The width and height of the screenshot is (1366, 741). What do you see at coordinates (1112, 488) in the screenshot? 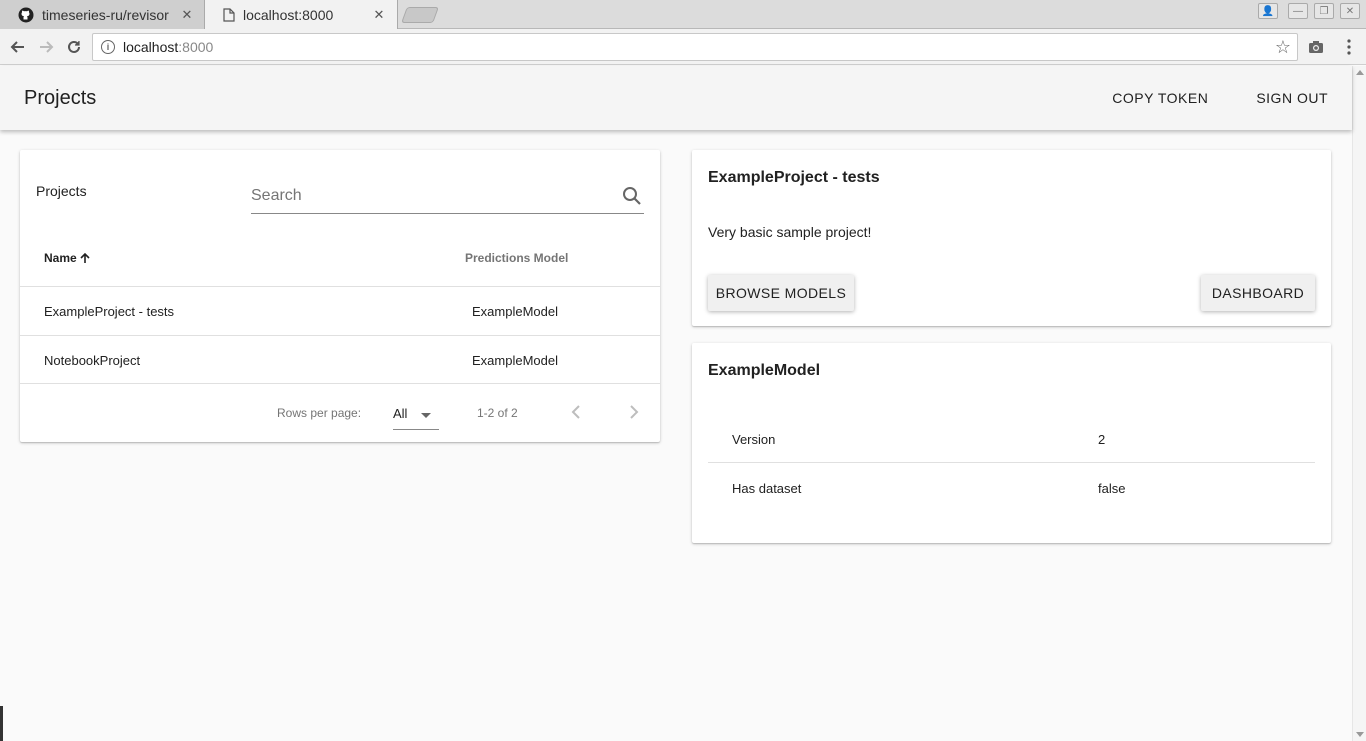
I see `model-field-value: false` at bounding box center [1112, 488].